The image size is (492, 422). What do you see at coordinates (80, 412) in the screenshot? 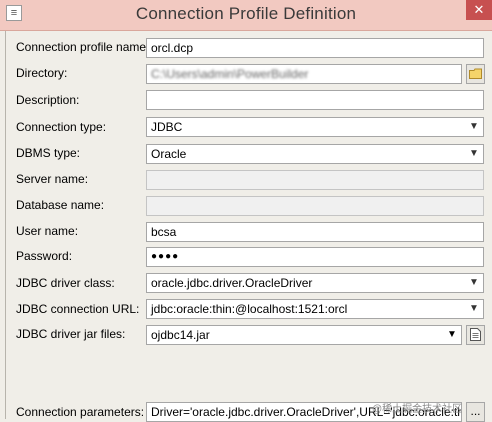
I see `connection-parameters-label: Connection parameters:` at bounding box center [80, 412].